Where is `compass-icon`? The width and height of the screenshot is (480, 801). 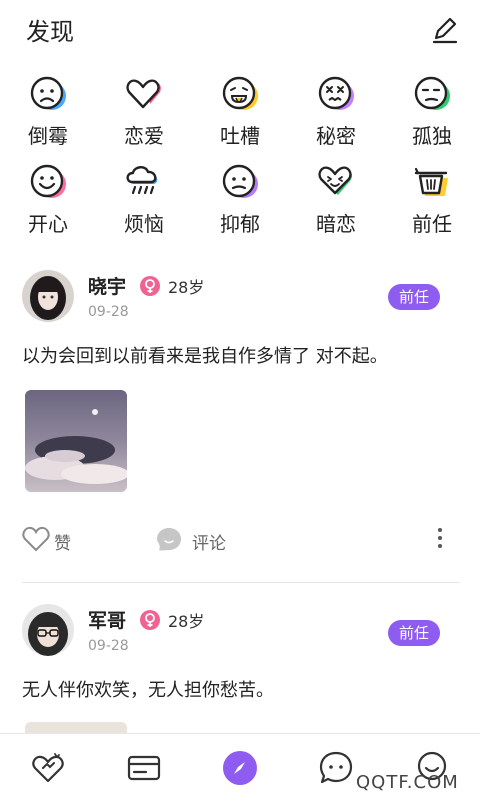 compass-icon is located at coordinates (240, 768).